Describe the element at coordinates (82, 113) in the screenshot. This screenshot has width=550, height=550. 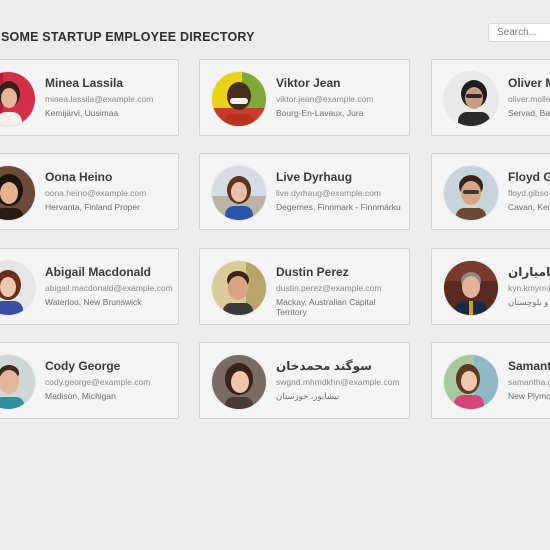
I see `employee-location: Kemijärvi, Uusimaa` at that location.